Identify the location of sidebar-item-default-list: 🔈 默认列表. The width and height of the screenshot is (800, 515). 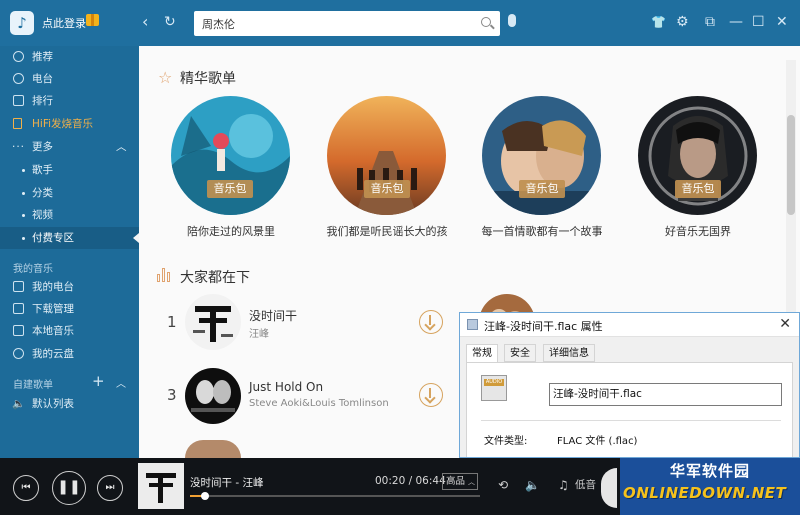
(69, 404).